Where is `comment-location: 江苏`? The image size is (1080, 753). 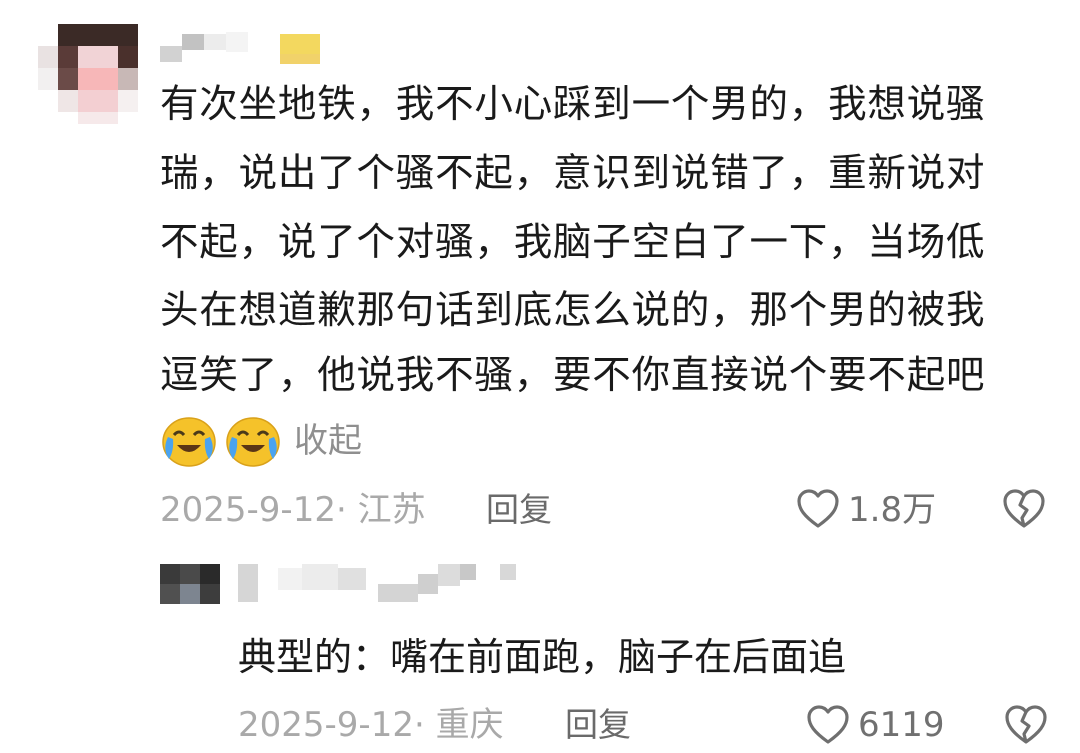 comment-location: 江苏 is located at coordinates (391, 510).